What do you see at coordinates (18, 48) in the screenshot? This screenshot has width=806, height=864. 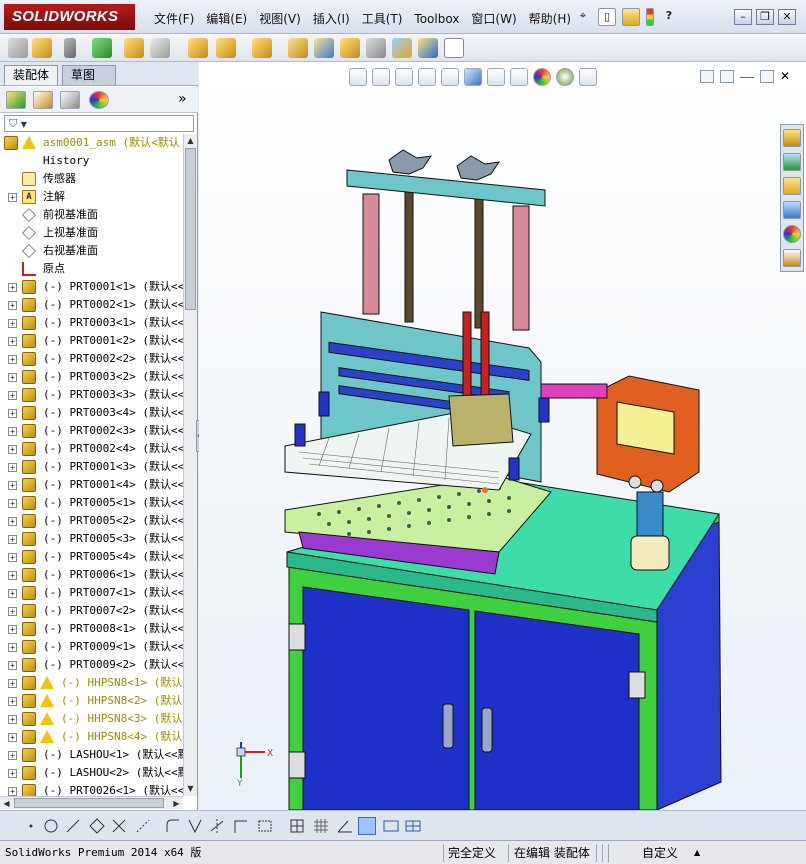 I see `assembly-icon` at bounding box center [18, 48].